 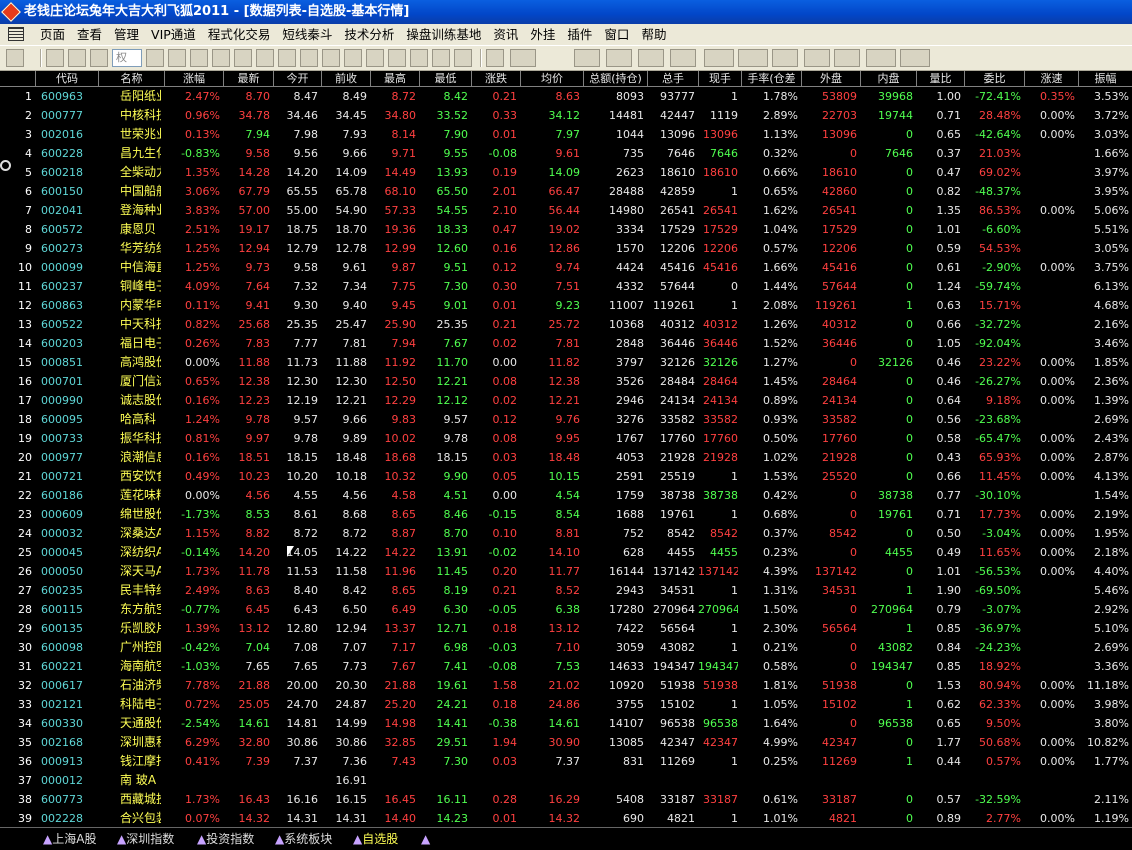 What do you see at coordinates (847, 58) in the screenshot?
I see `erase-tool-icon` at bounding box center [847, 58].